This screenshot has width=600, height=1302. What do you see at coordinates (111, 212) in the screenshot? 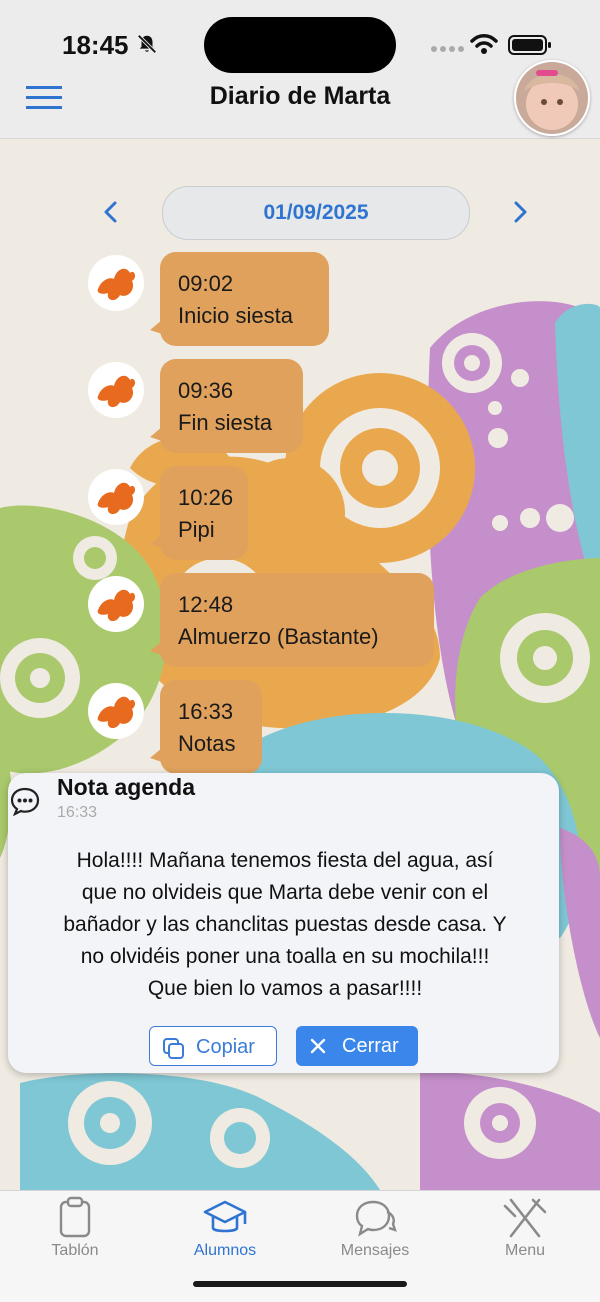
I see `previous-day-chevron-icon` at bounding box center [111, 212].